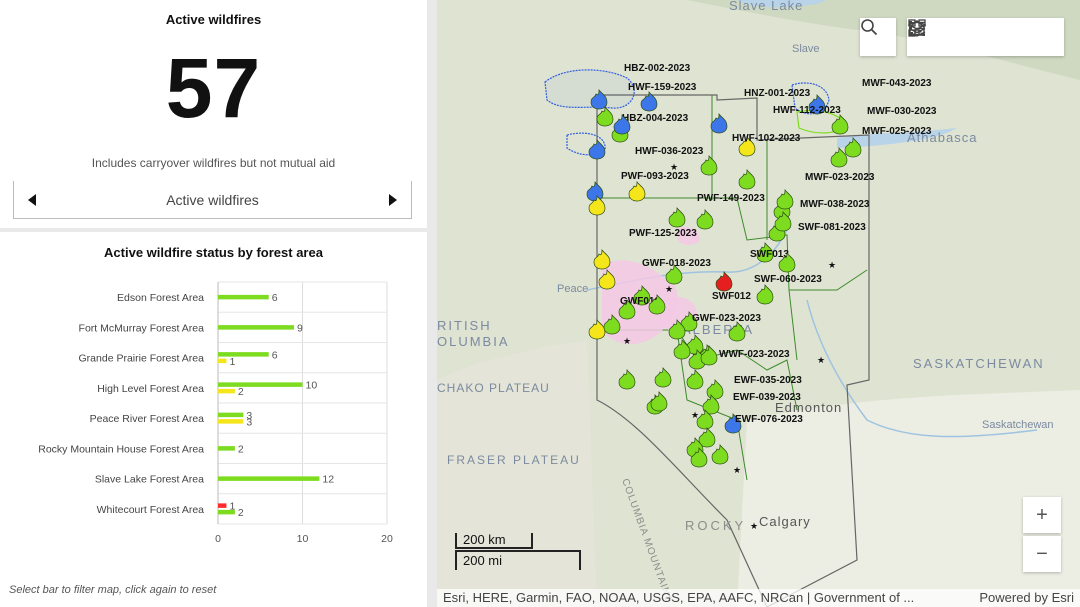 Image resolution: width=1080 pixels, height=607 pixels. I want to click on search-icon, so click(869, 27).